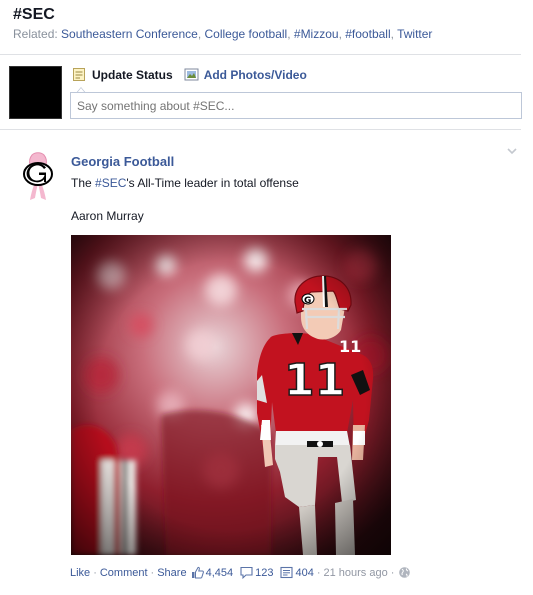 This screenshot has height=595, width=533. What do you see at coordinates (245, 34) in the screenshot?
I see `related-link-college-football: College football` at bounding box center [245, 34].